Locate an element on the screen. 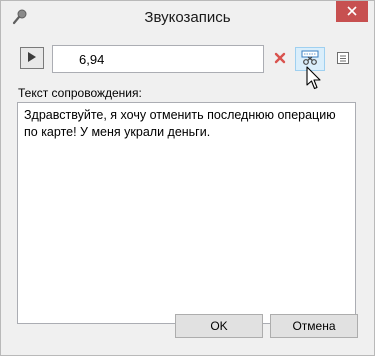 Image resolution: width=375 pixels, height=356 pixels. caption-label: Текст сопровождения: is located at coordinates (80, 93).